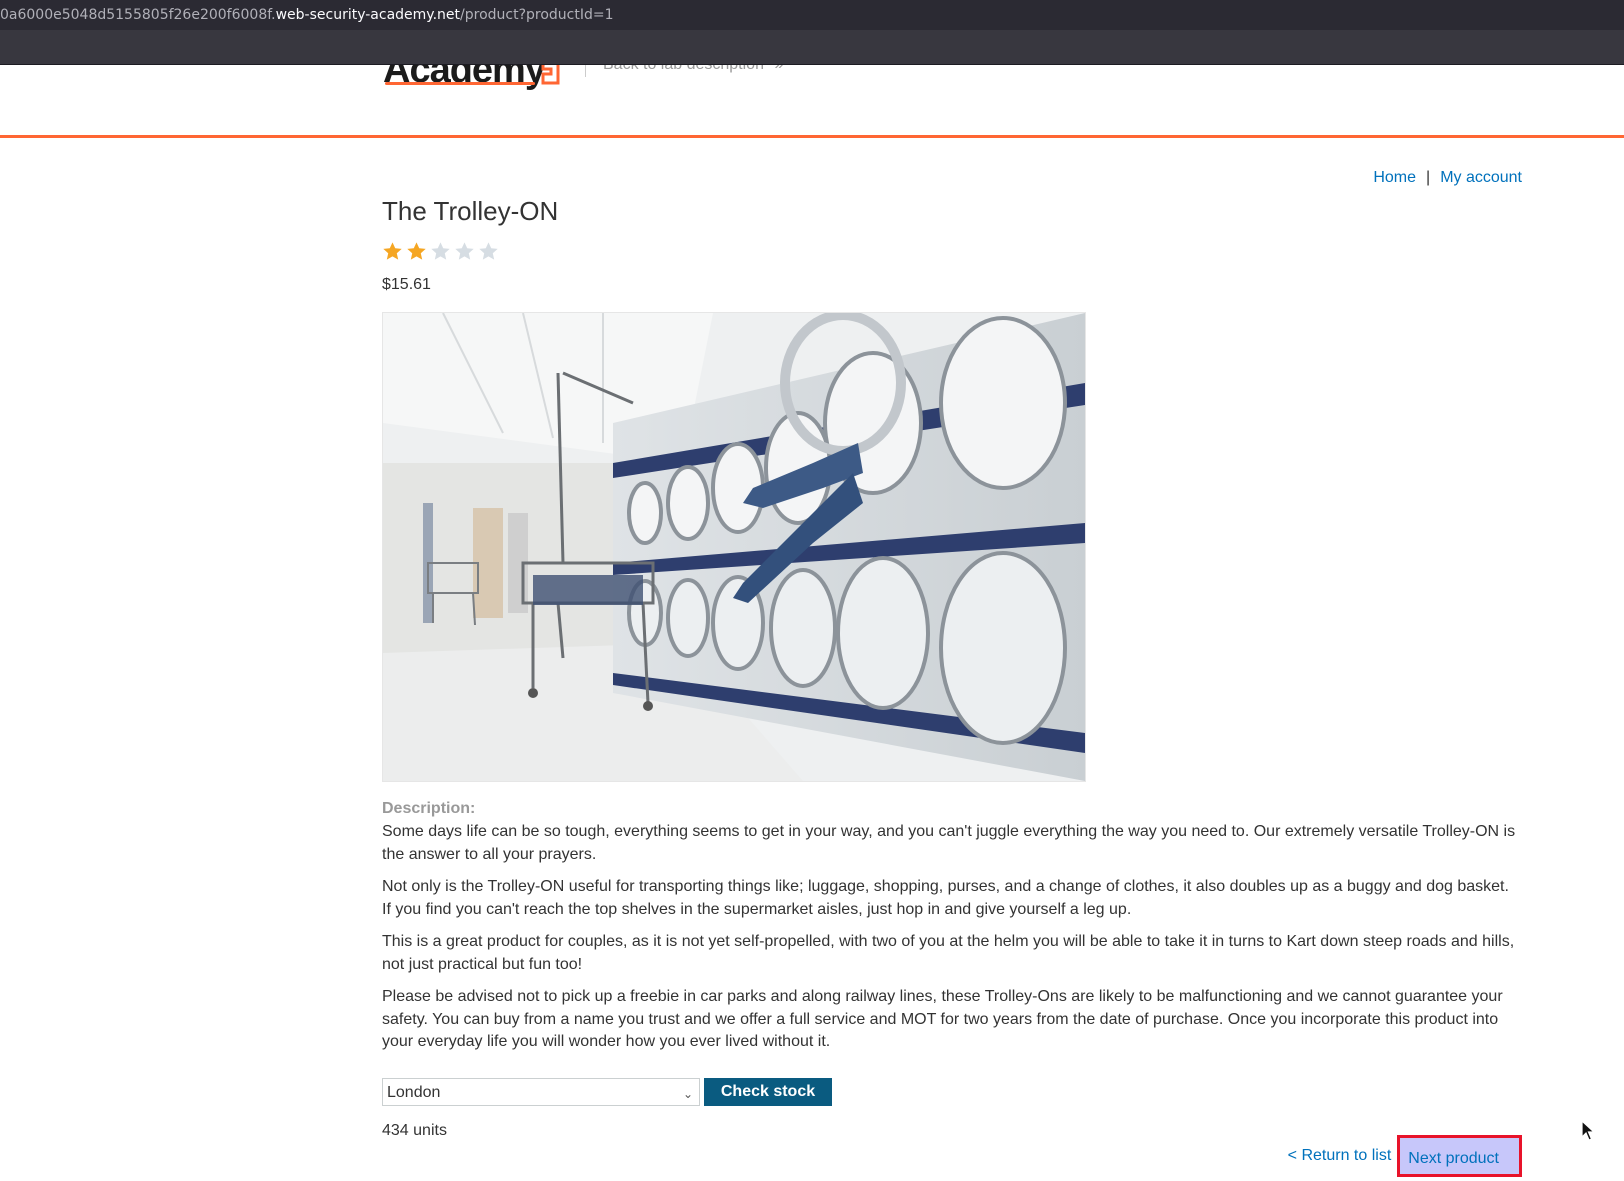  I want to click on top-nav: Home | My account, so click(1447, 178).